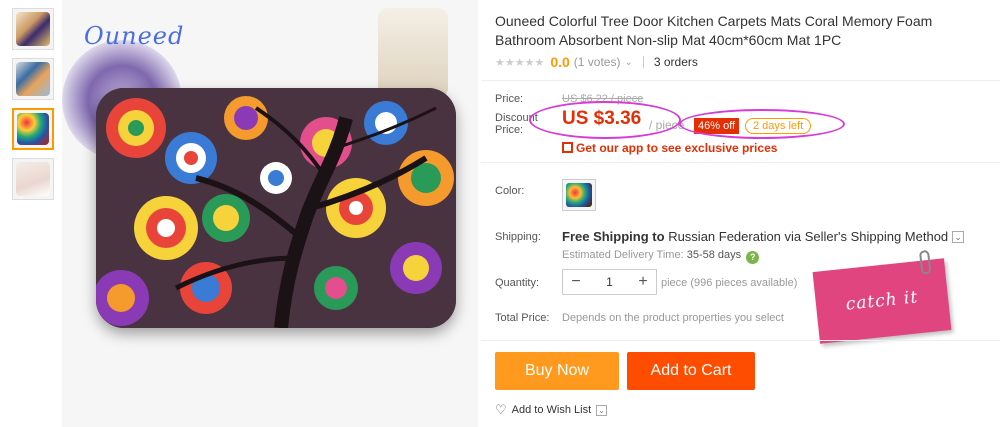 The width and height of the screenshot is (1000, 427). Describe the element at coordinates (576, 282) in the screenshot. I see `decrease-button: −` at that location.